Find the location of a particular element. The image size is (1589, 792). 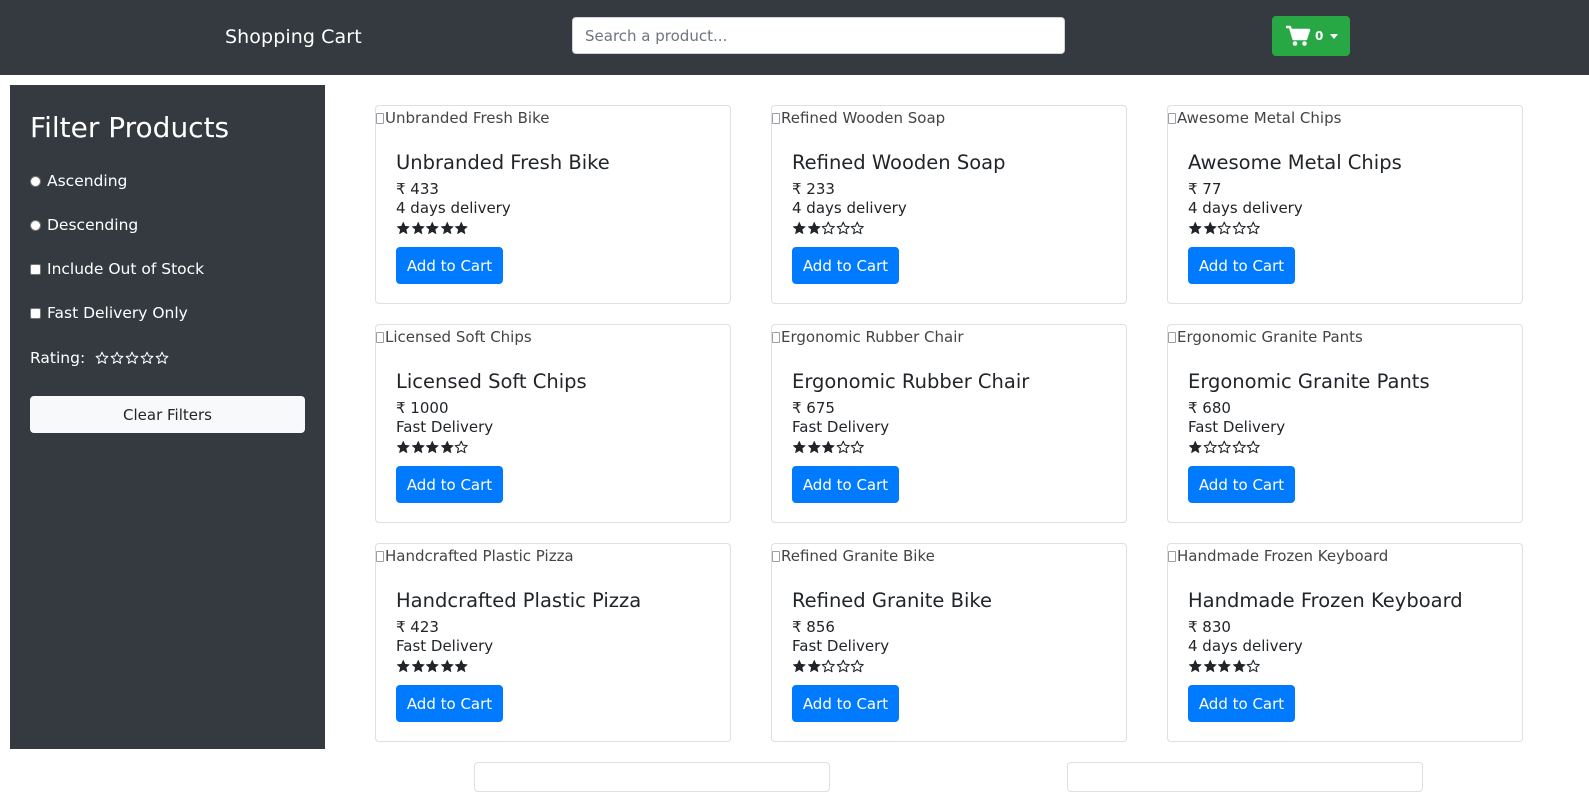

product-image: Unbranded Fresh Bike is located at coordinates (462, 118).